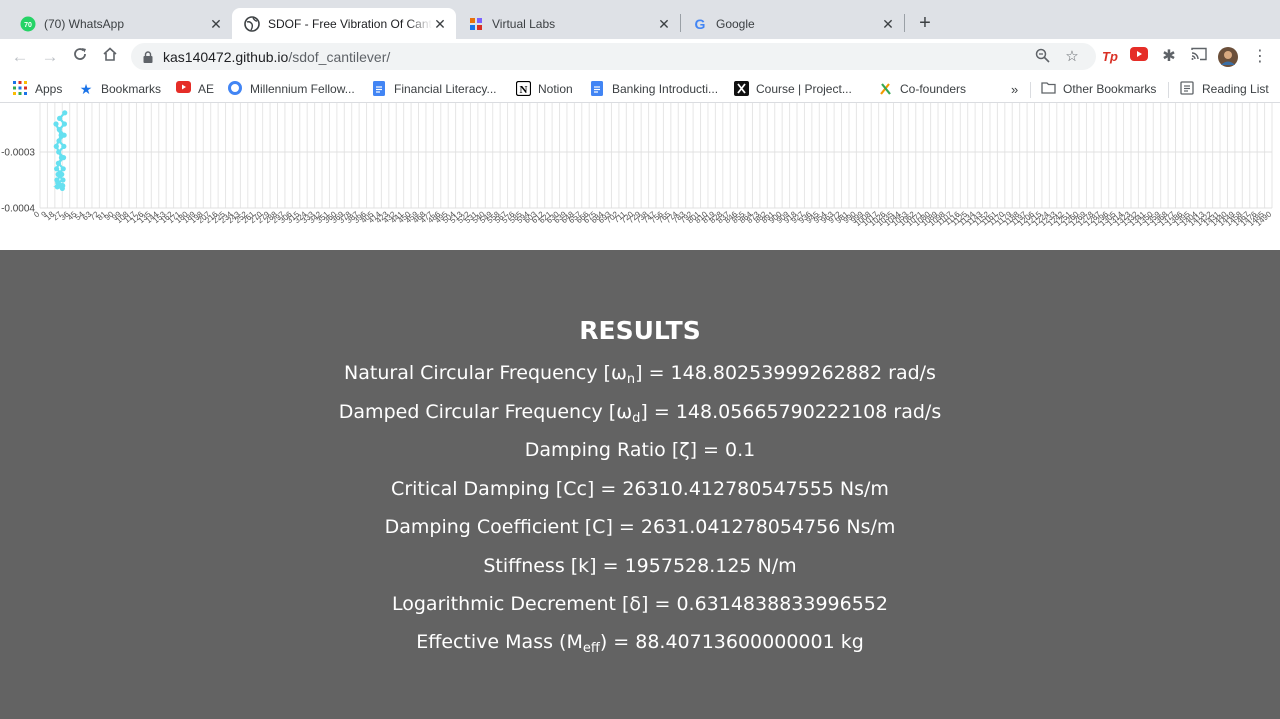  Describe the element at coordinates (1014, 89) in the screenshot. I see `bookmarks-overflow-button: »` at that location.